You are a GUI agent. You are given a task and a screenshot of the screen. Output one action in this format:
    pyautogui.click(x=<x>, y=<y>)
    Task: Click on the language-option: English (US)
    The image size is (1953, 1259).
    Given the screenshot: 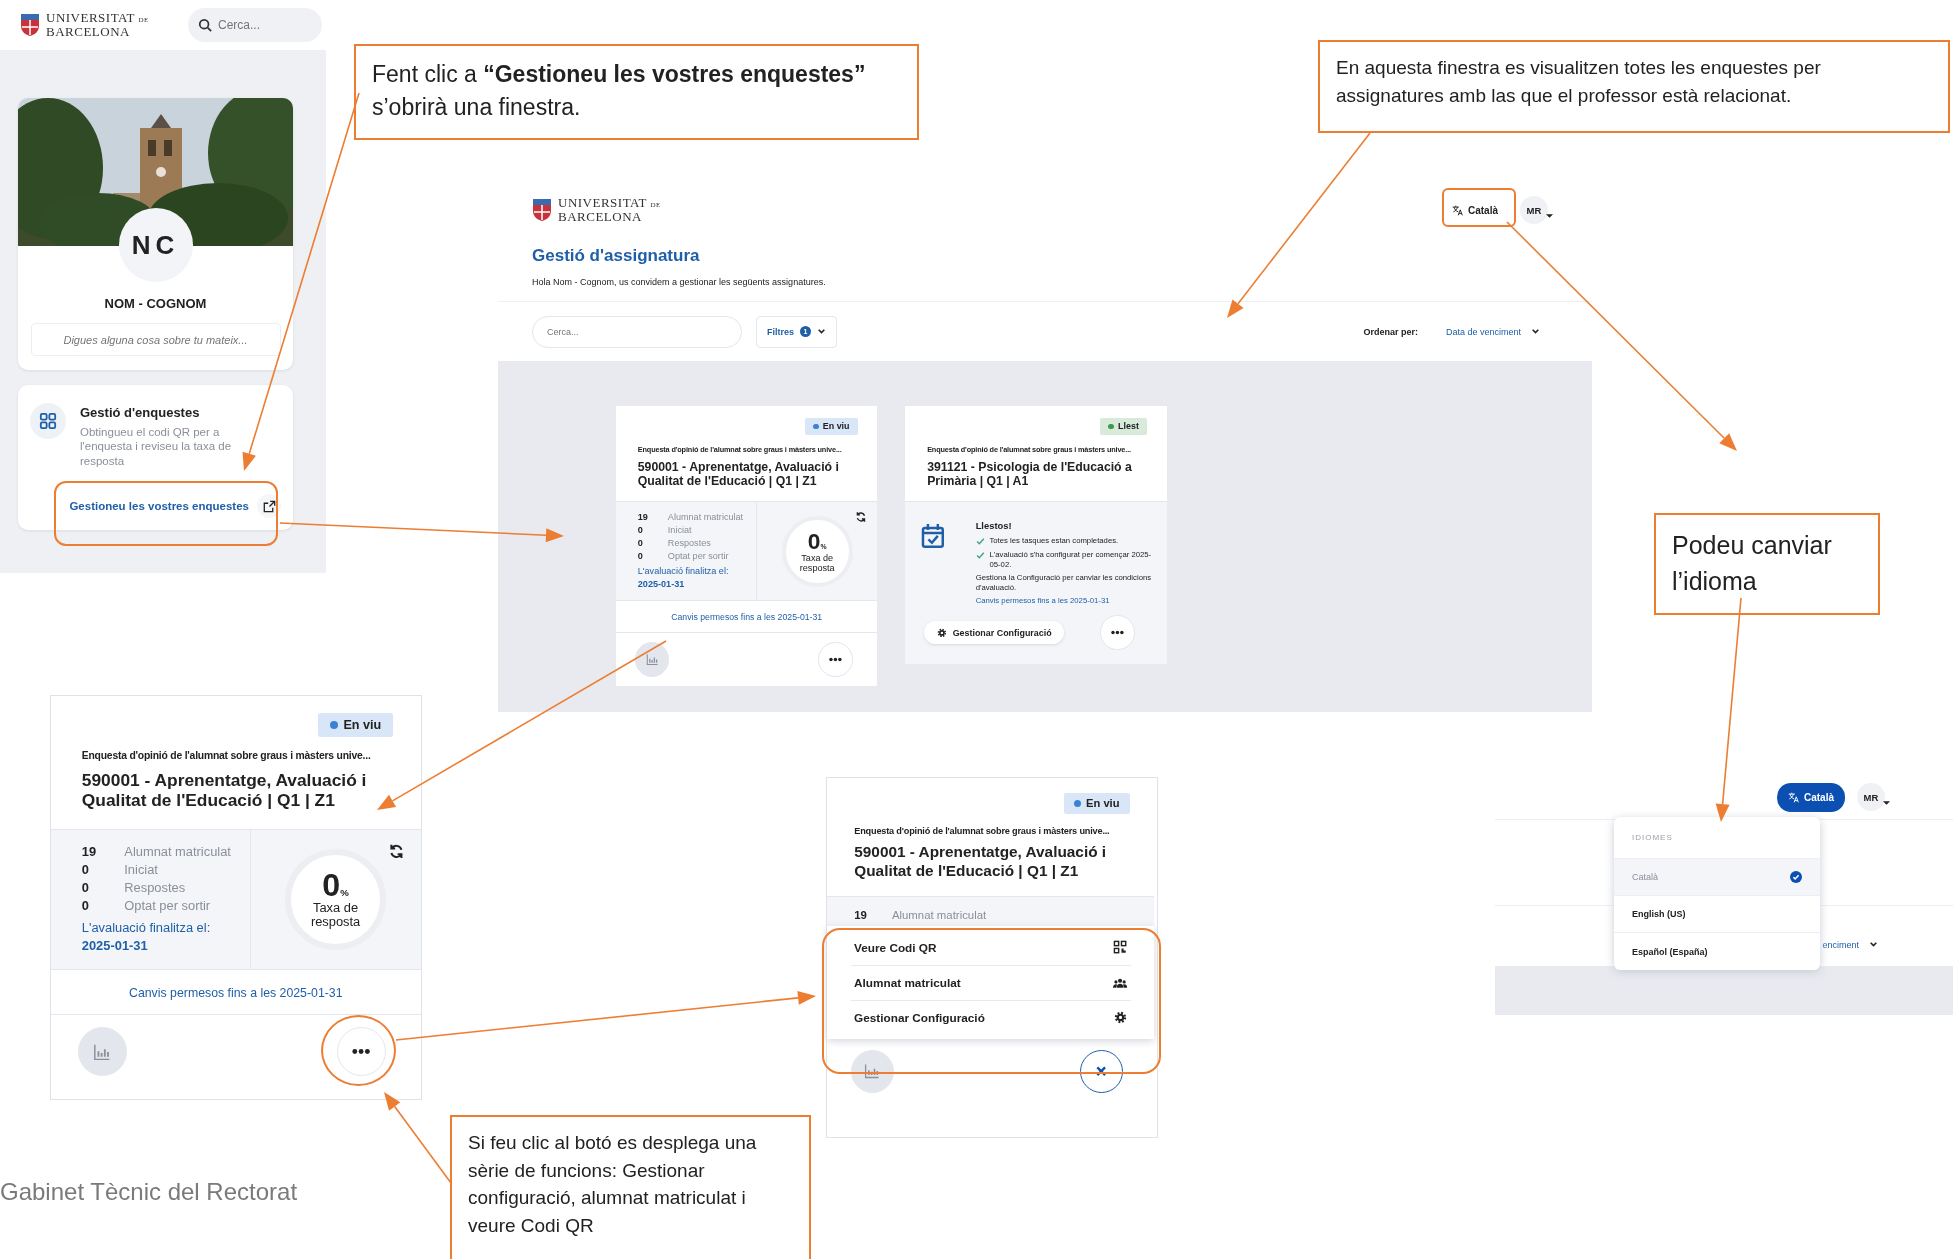 What is the action you would take?
    pyautogui.click(x=1717, y=914)
    